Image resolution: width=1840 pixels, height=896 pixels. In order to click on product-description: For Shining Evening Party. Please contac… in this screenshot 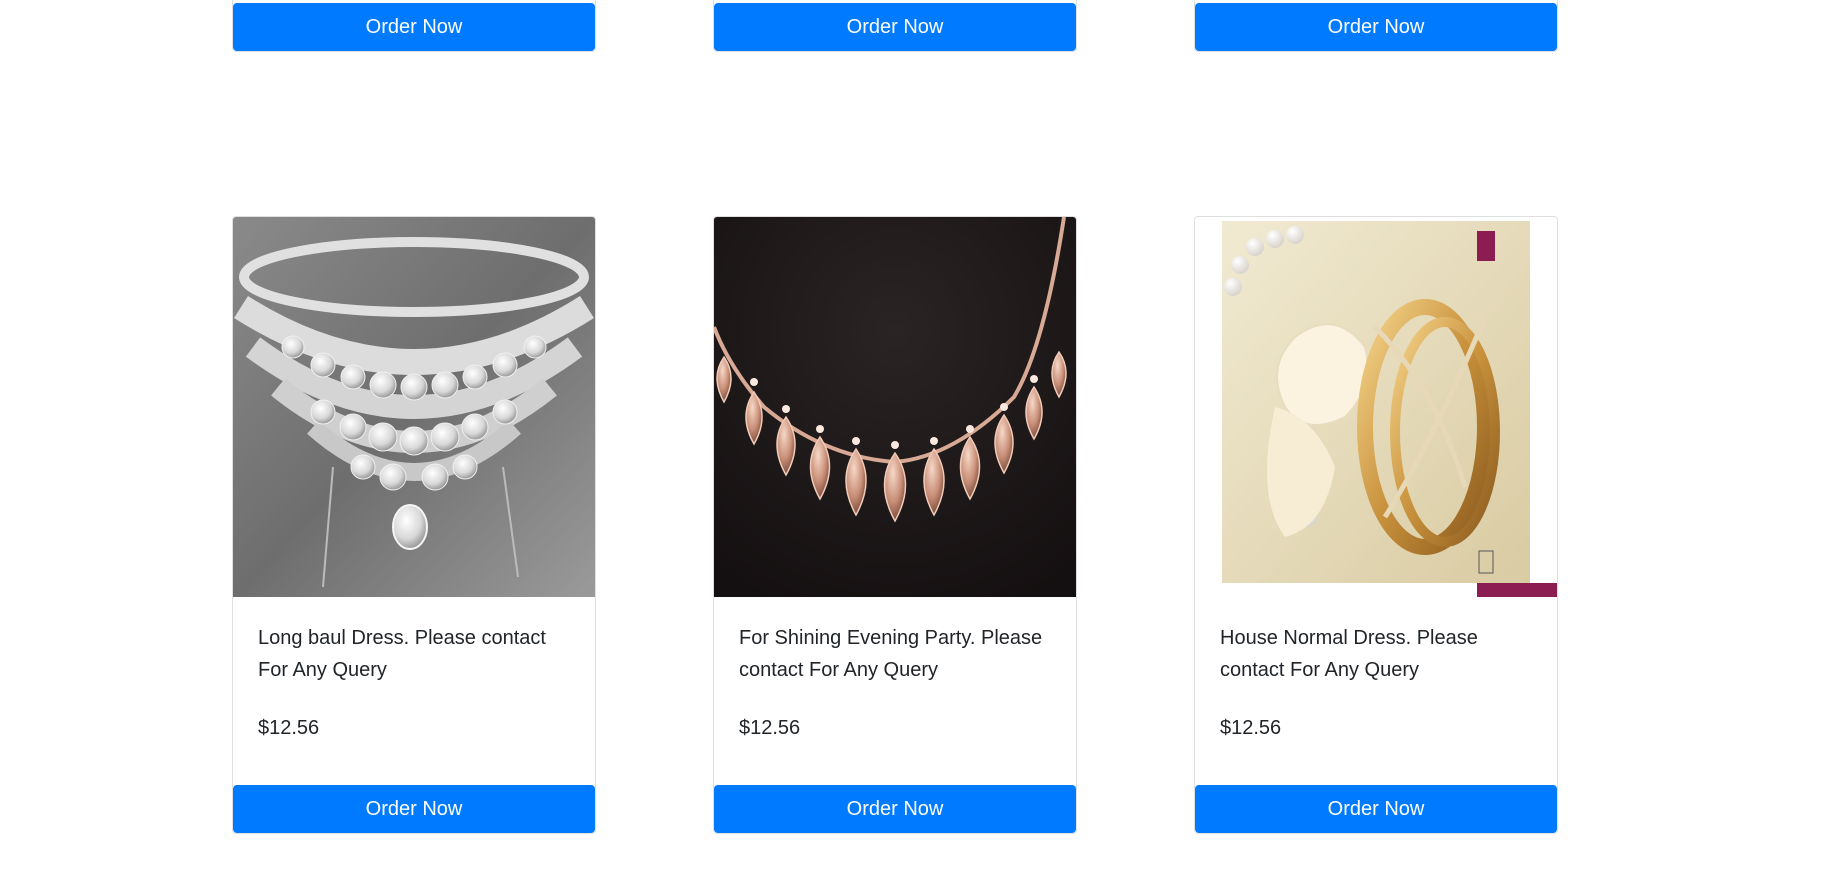, I will do `click(891, 654)`.